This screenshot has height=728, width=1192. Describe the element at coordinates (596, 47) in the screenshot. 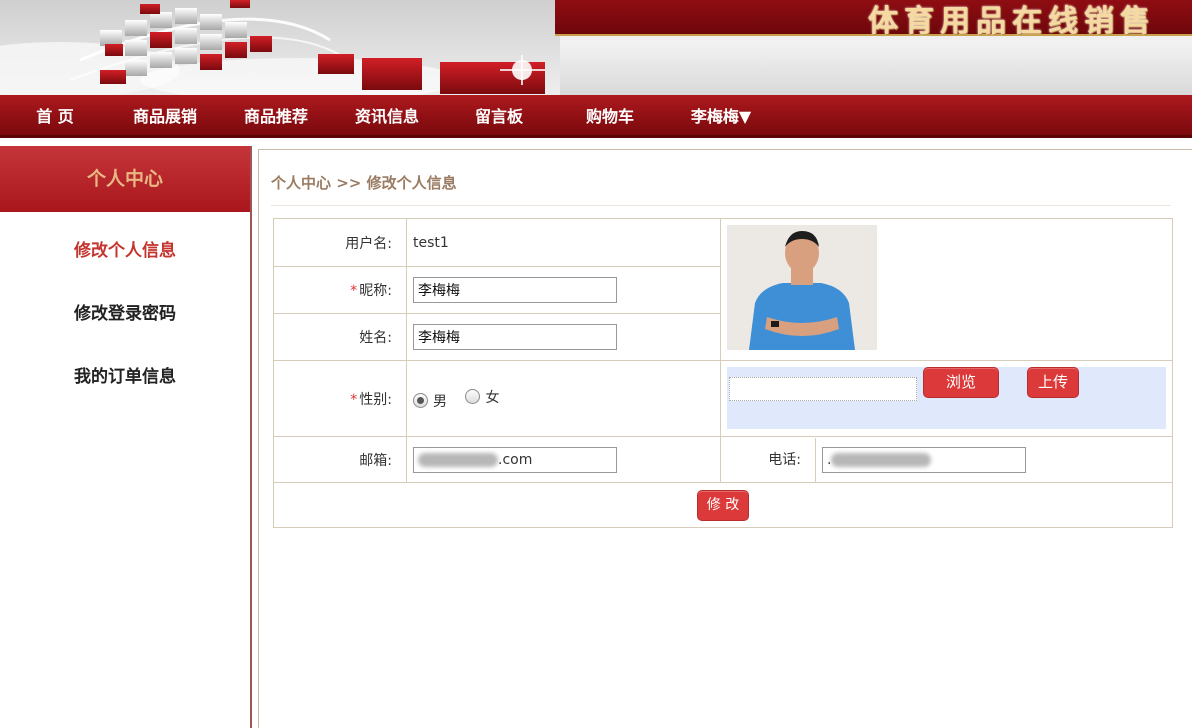

I see `site-banner: 体育用品在线销售` at that location.